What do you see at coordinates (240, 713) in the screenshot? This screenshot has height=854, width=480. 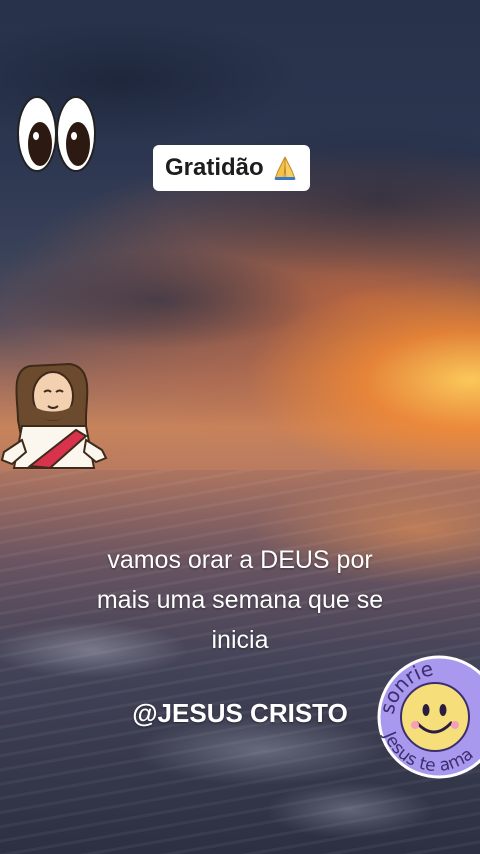 I see `account-handle: @JESUS CRISTO` at bounding box center [240, 713].